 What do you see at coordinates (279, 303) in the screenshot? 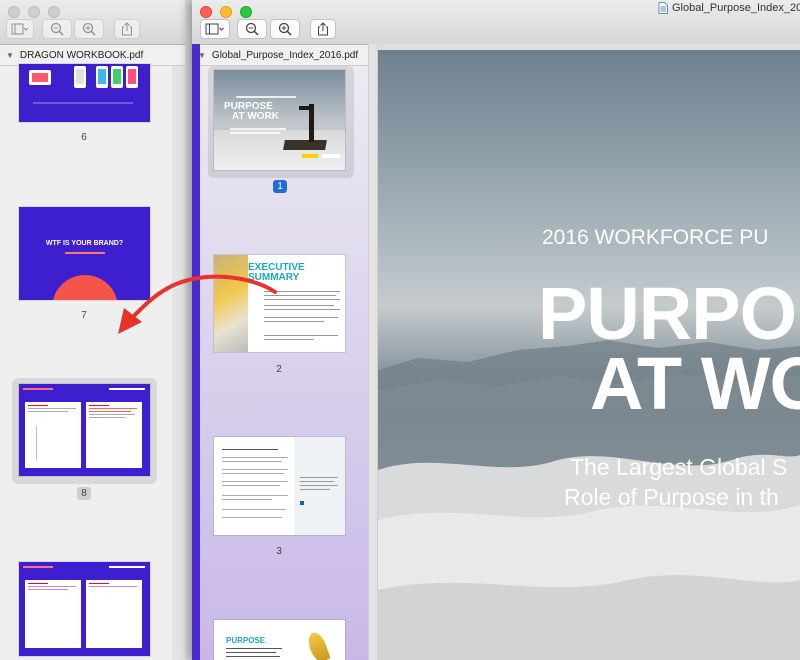
I see `page-thumbnail-2: EXECUTIVE SUMMARY` at bounding box center [279, 303].